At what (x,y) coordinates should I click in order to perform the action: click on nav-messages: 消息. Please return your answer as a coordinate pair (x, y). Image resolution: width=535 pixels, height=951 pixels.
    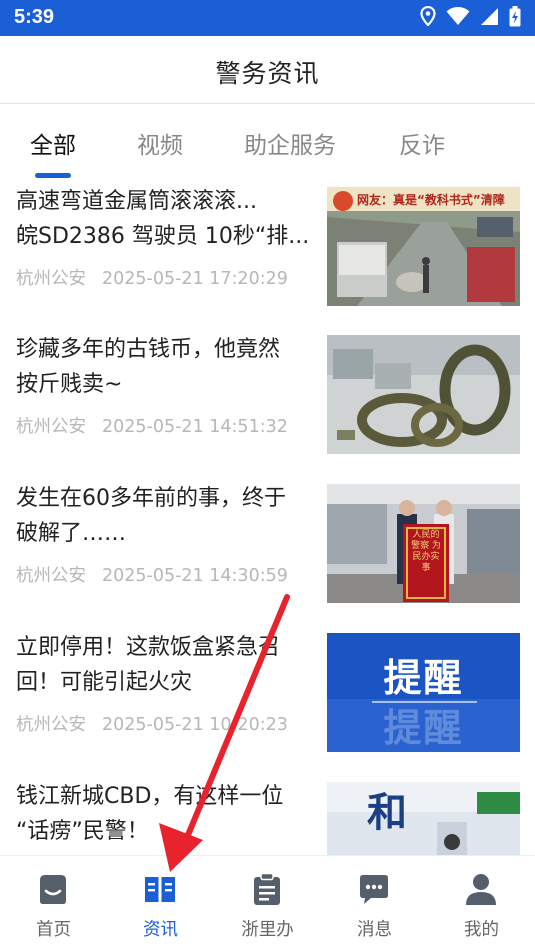
    Looking at the image, I should click on (374, 903).